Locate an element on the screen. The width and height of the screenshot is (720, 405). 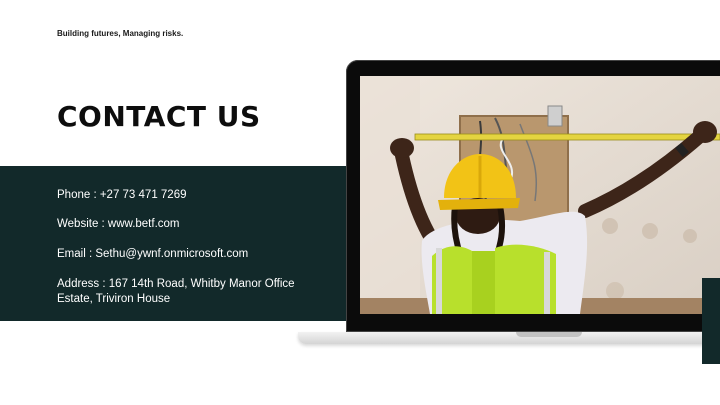
laptop-base is located at coordinates (509, 338).